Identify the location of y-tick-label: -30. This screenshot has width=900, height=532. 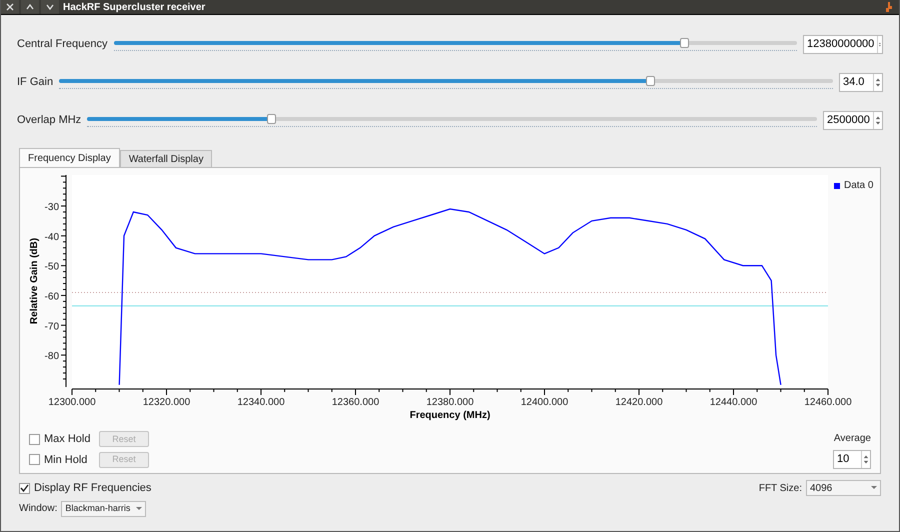
(51, 207).